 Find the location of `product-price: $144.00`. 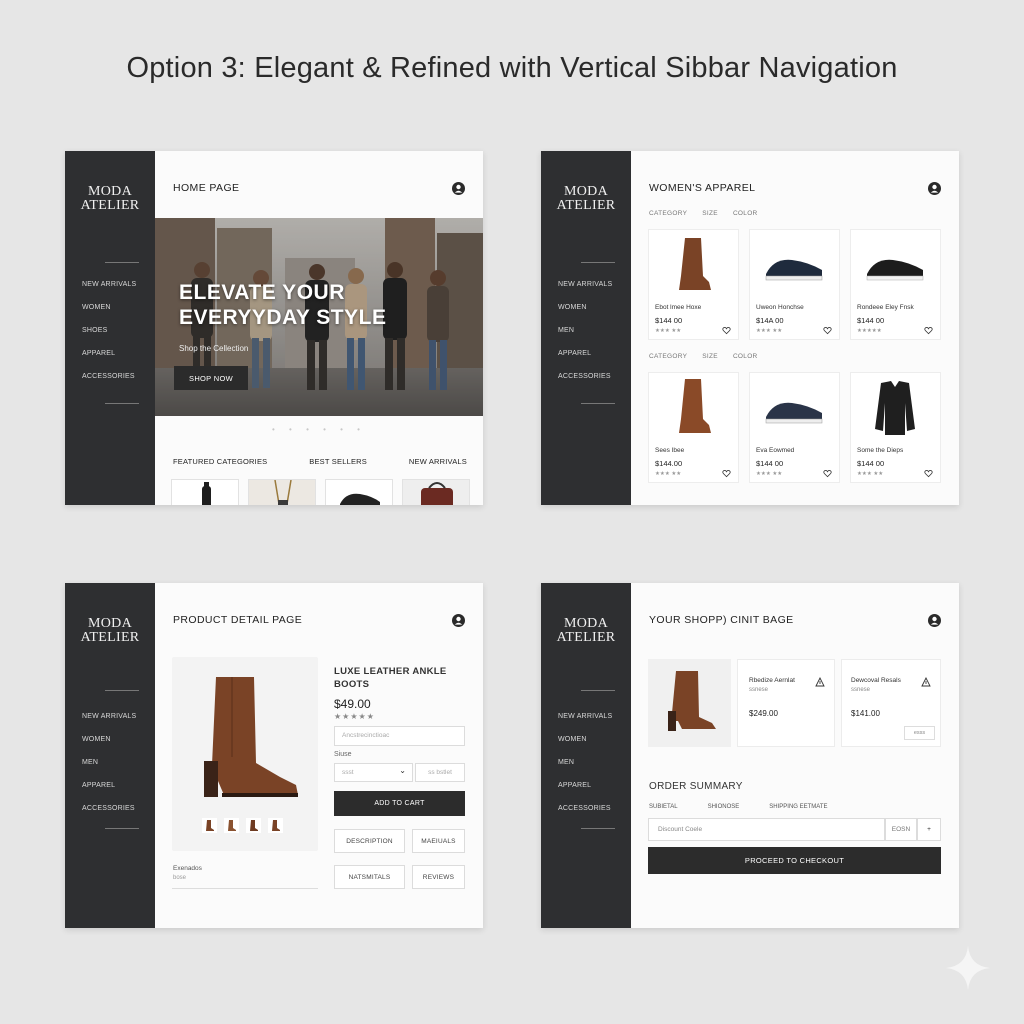

product-price: $144.00 is located at coordinates (669, 463).